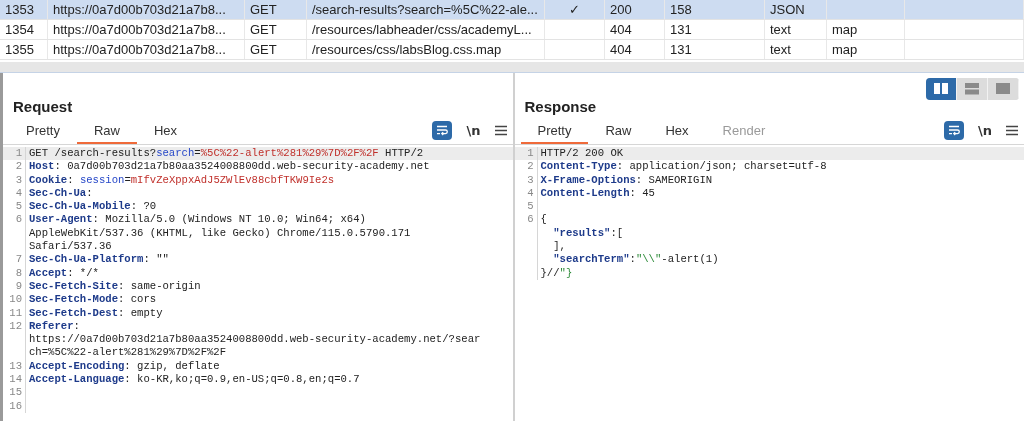 The width and height of the screenshot is (1024, 421). Describe the element at coordinates (114, 286) in the screenshot. I see `code-line: Sec-Fetch-Site: same-origin` at that location.